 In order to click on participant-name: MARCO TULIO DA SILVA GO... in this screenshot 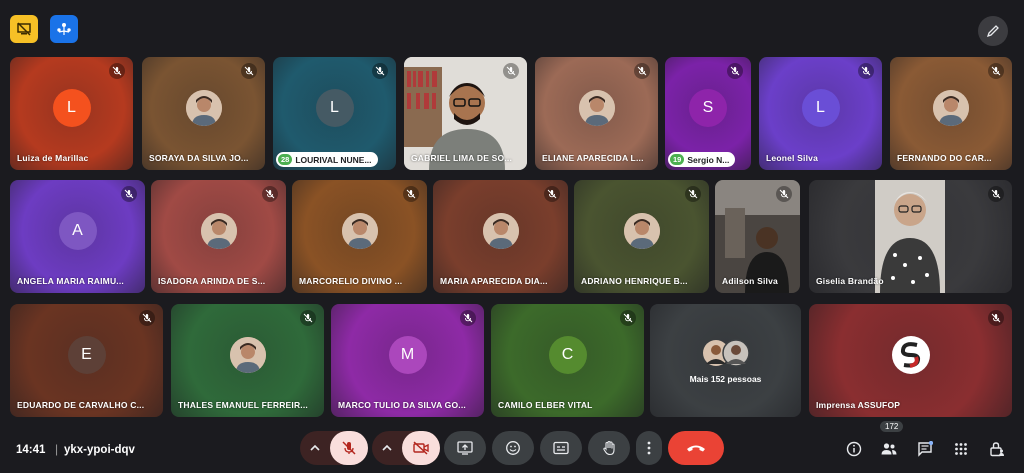, I will do `click(402, 405)`.